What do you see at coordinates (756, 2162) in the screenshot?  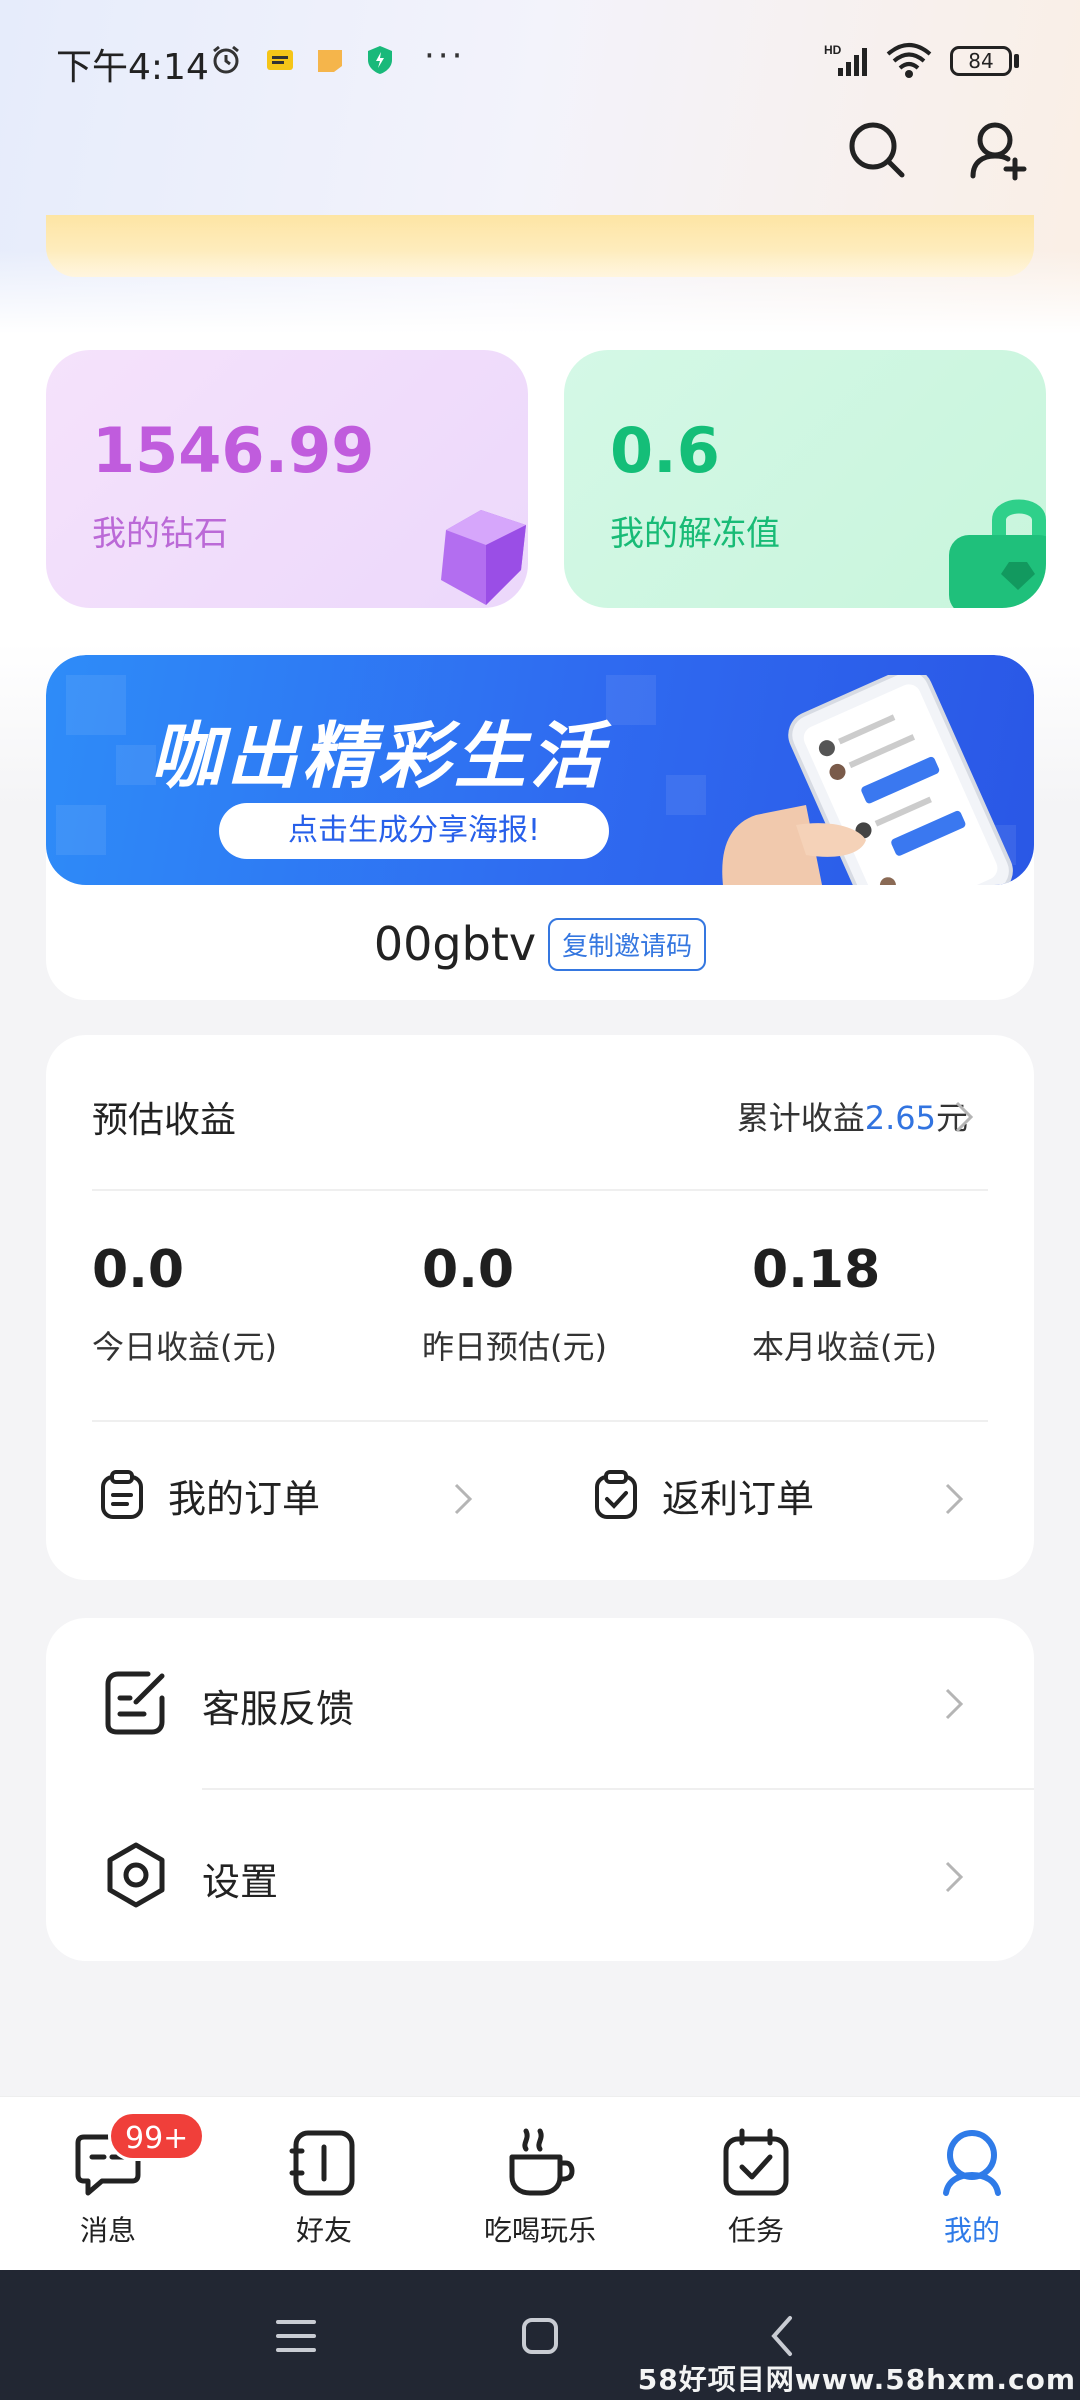 I see `calendar-check-icon` at bounding box center [756, 2162].